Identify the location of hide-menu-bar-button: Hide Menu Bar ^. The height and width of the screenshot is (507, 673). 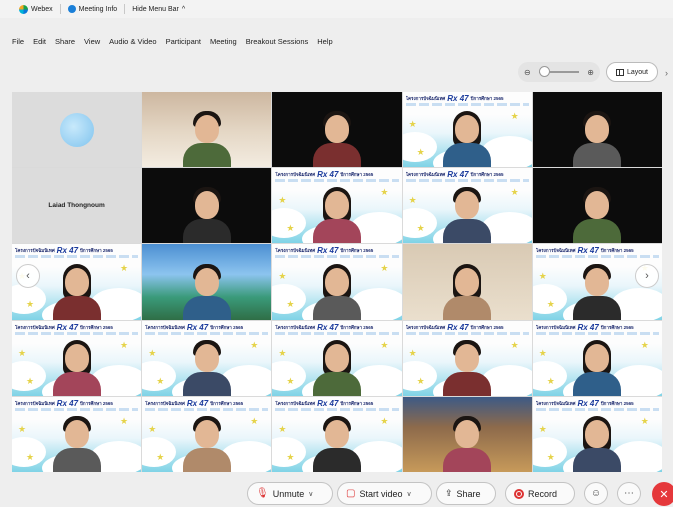
(158, 9).